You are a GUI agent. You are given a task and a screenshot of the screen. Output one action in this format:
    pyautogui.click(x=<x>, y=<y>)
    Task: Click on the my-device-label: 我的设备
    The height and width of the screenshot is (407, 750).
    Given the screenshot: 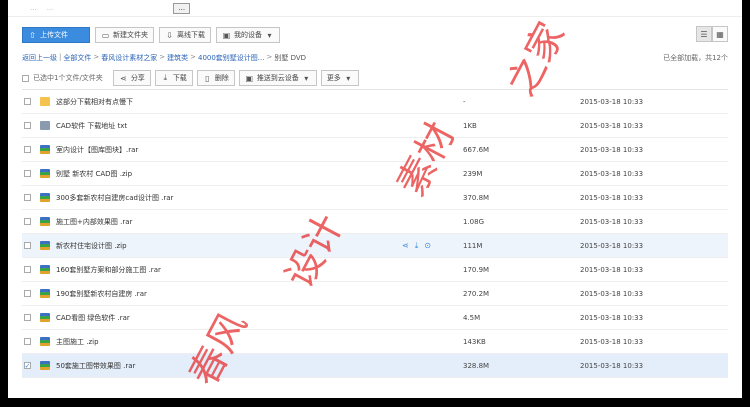 What is the action you would take?
    pyautogui.click(x=248, y=35)
    